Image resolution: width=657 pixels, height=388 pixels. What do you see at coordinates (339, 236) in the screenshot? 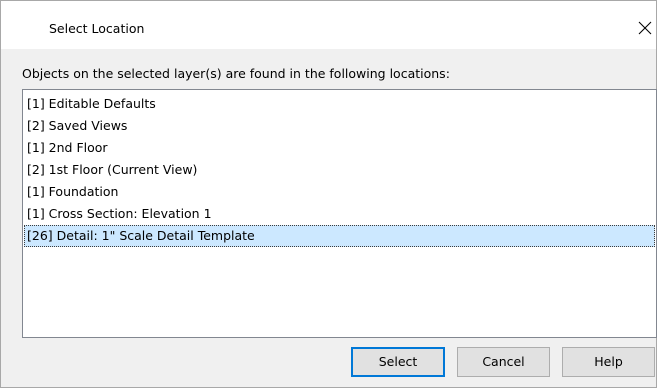
I see `list-item-selected: [26] Detail: 1" Scale Detail Template` at bounding box center [339, 236].